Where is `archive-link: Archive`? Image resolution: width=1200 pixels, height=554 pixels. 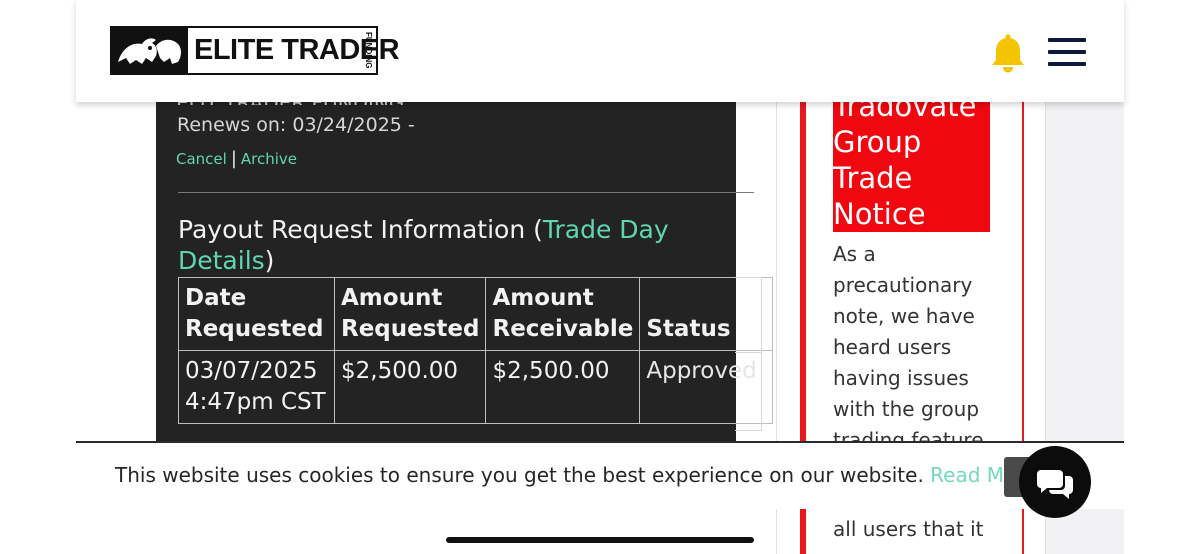
archive-link: Archive is located at coordinates (269, 159).